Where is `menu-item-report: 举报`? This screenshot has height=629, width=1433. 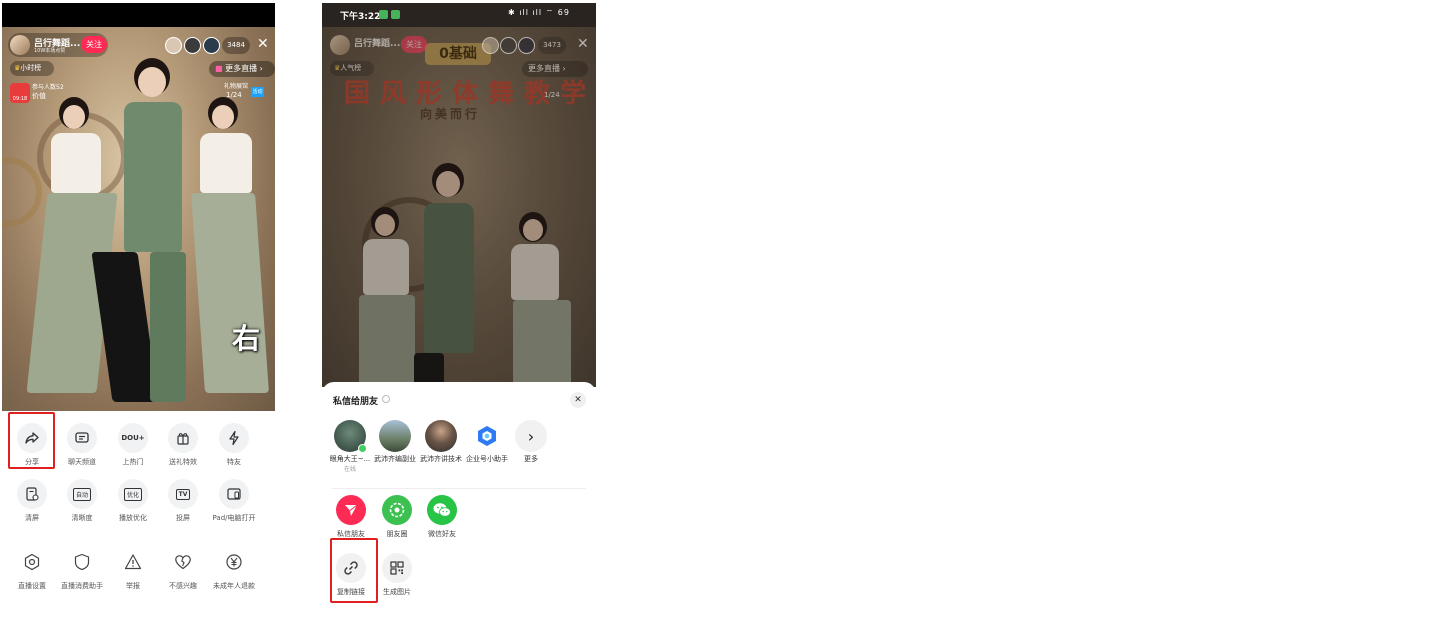
menu-item-report: 举报 is located at coordinates (133, 569).